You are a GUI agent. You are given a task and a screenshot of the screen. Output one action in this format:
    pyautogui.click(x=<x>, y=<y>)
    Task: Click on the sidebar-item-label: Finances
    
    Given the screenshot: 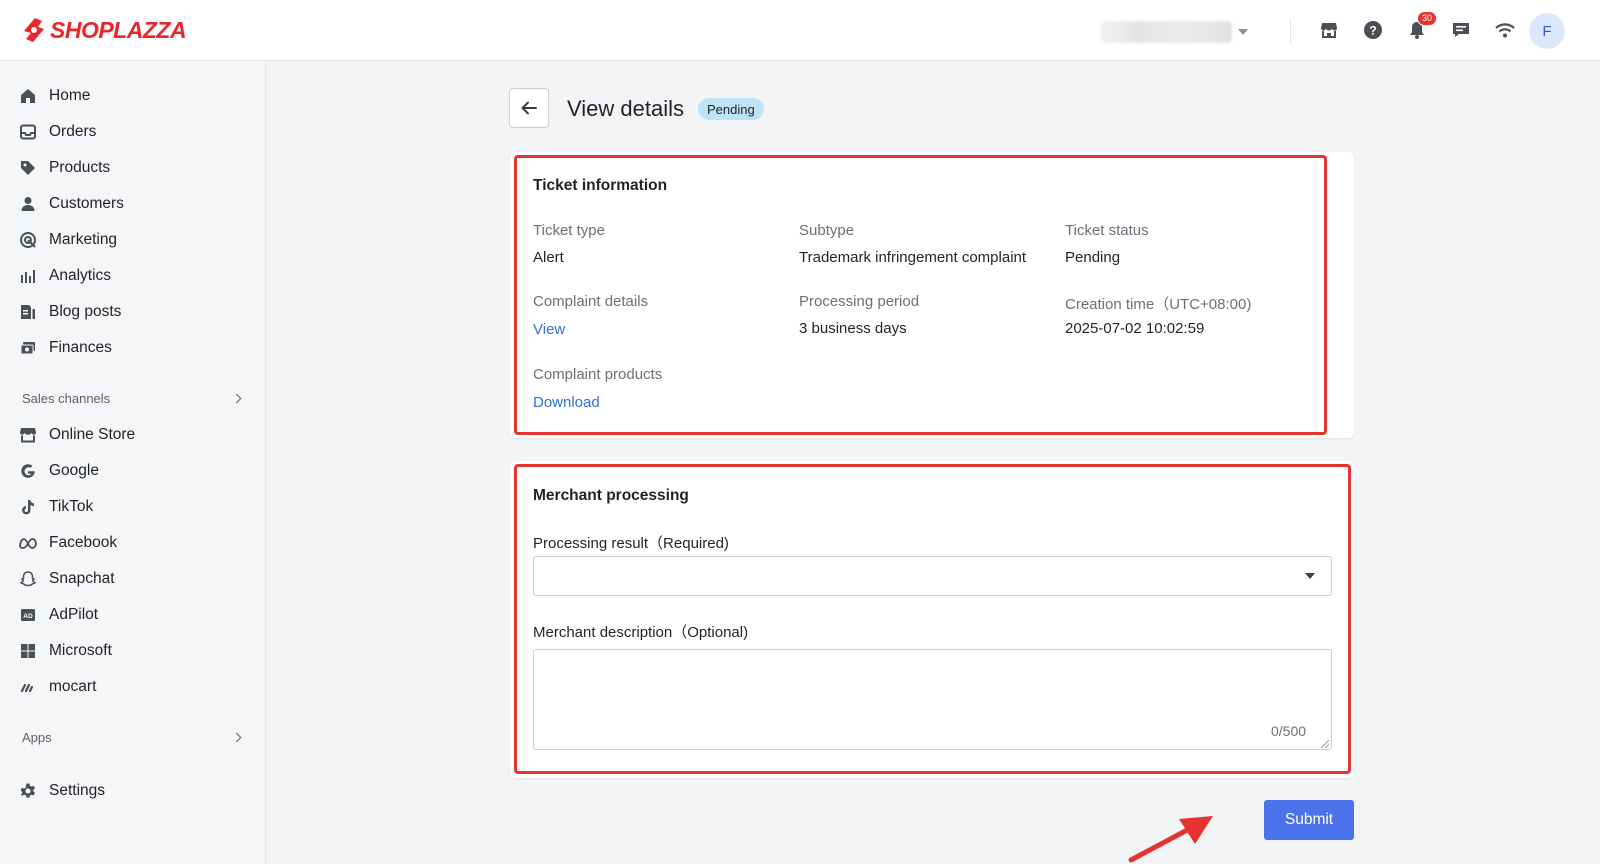 What is the action you would take?
    pyautogui.click(x=80, y=347)
    